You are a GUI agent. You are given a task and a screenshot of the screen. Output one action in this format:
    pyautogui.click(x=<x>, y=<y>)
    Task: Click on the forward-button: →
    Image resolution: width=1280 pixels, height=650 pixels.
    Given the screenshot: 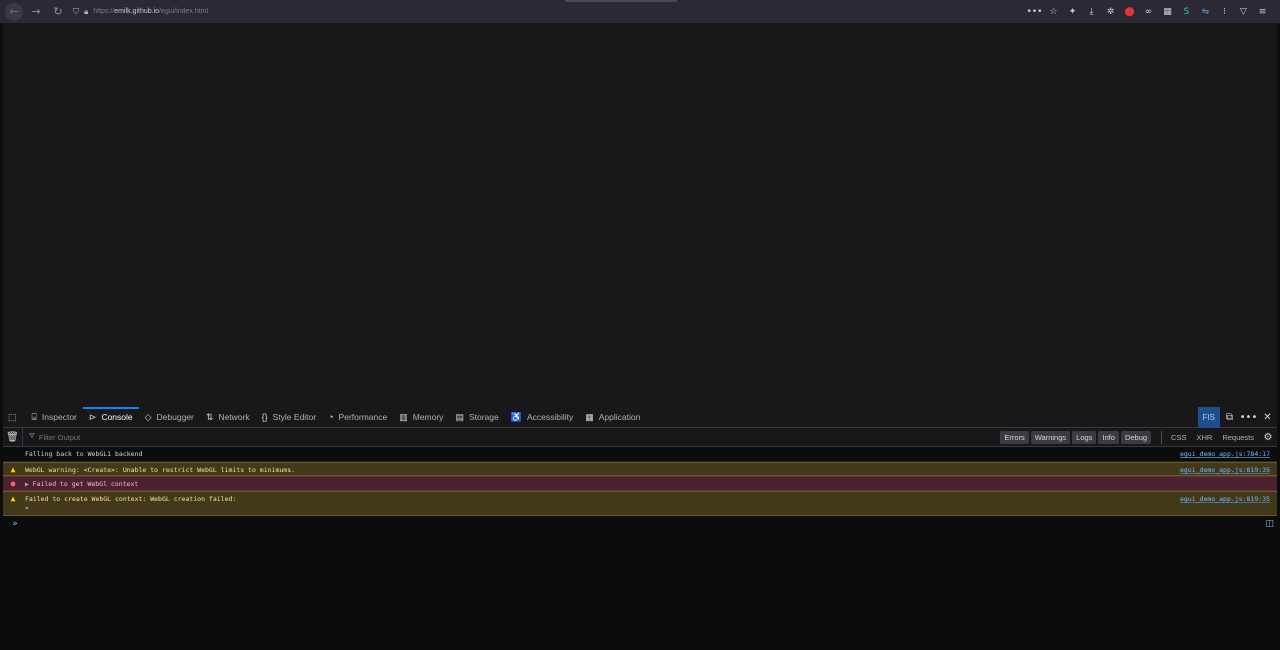 What is the action you would take?
    pyautogui.click(x=36, y=12)
    